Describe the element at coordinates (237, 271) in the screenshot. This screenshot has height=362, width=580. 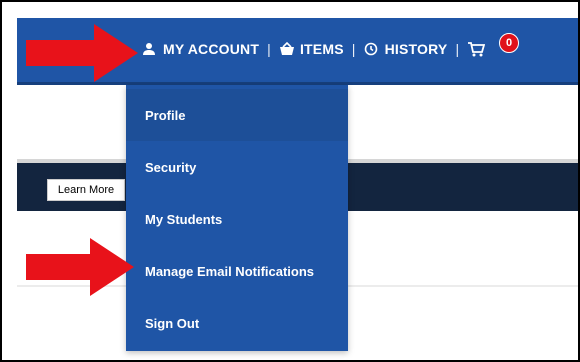
I see `menu-item-manage-email-notifications: Manage Email Notifications` at that location.